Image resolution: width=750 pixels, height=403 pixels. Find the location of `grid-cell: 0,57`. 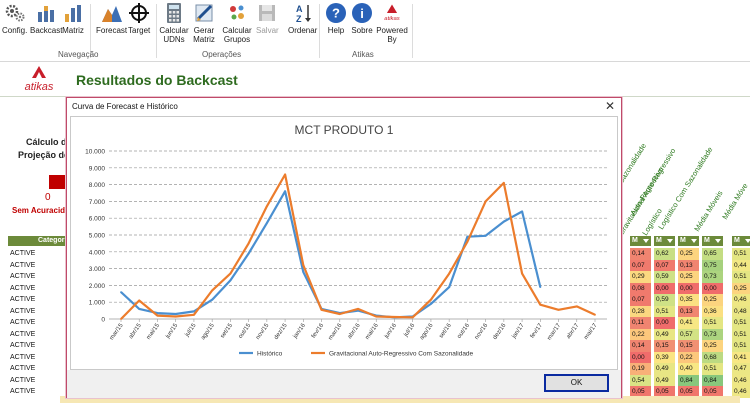

grid-cell: 0,57 is located at coordinates (688, 334).